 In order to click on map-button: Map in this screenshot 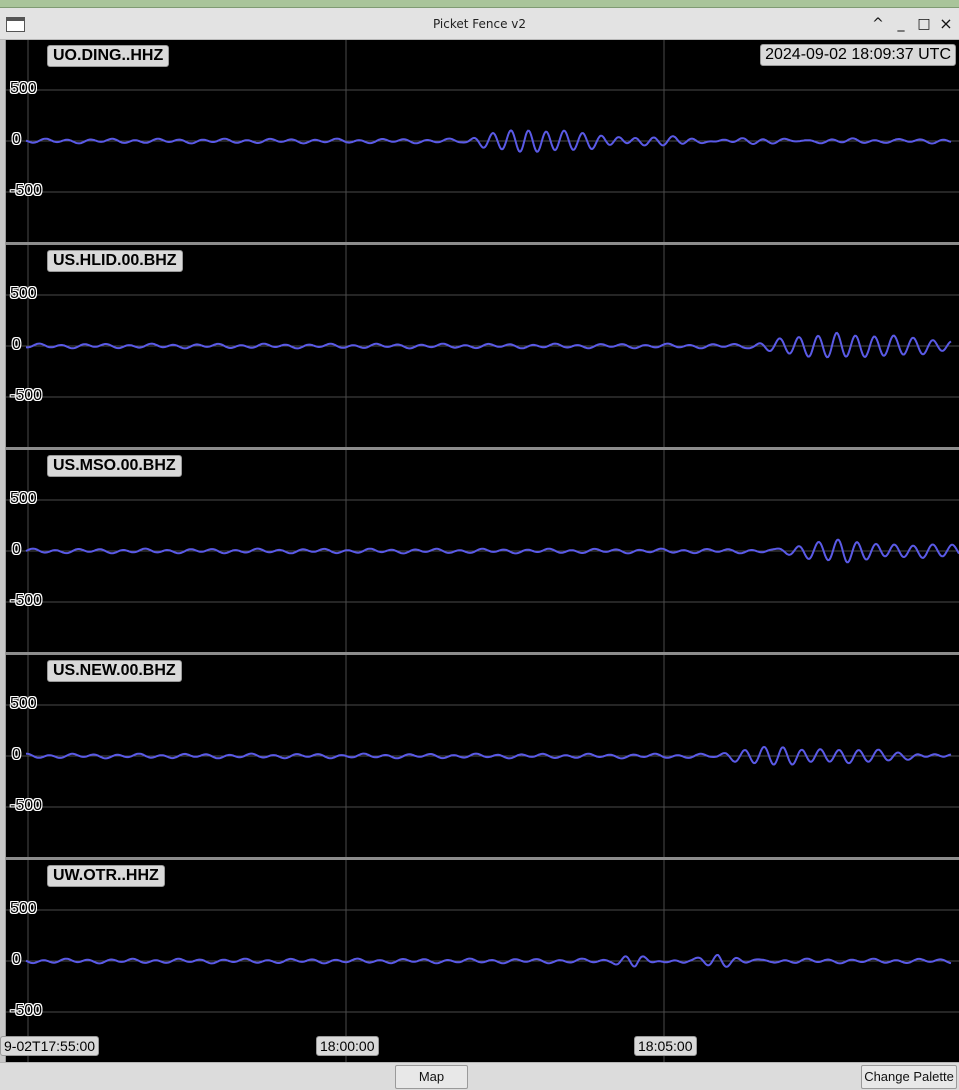, I will do `click(431, 1077)`.